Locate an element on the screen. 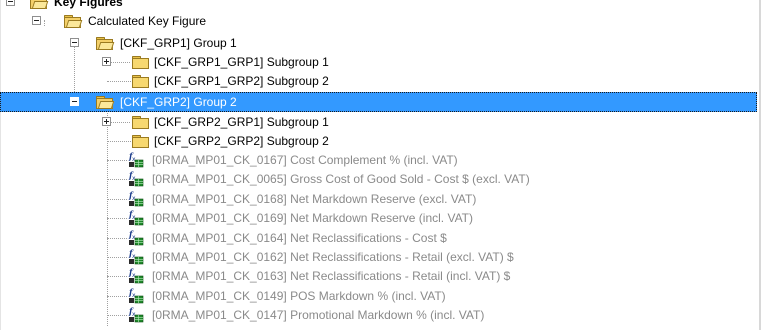 Image resolution: width=761 pixels, height=330 pixels. tree-node-label: [CKF_GRP2_GRP2] Subgroup 2 is located at coordinates (241, 141).